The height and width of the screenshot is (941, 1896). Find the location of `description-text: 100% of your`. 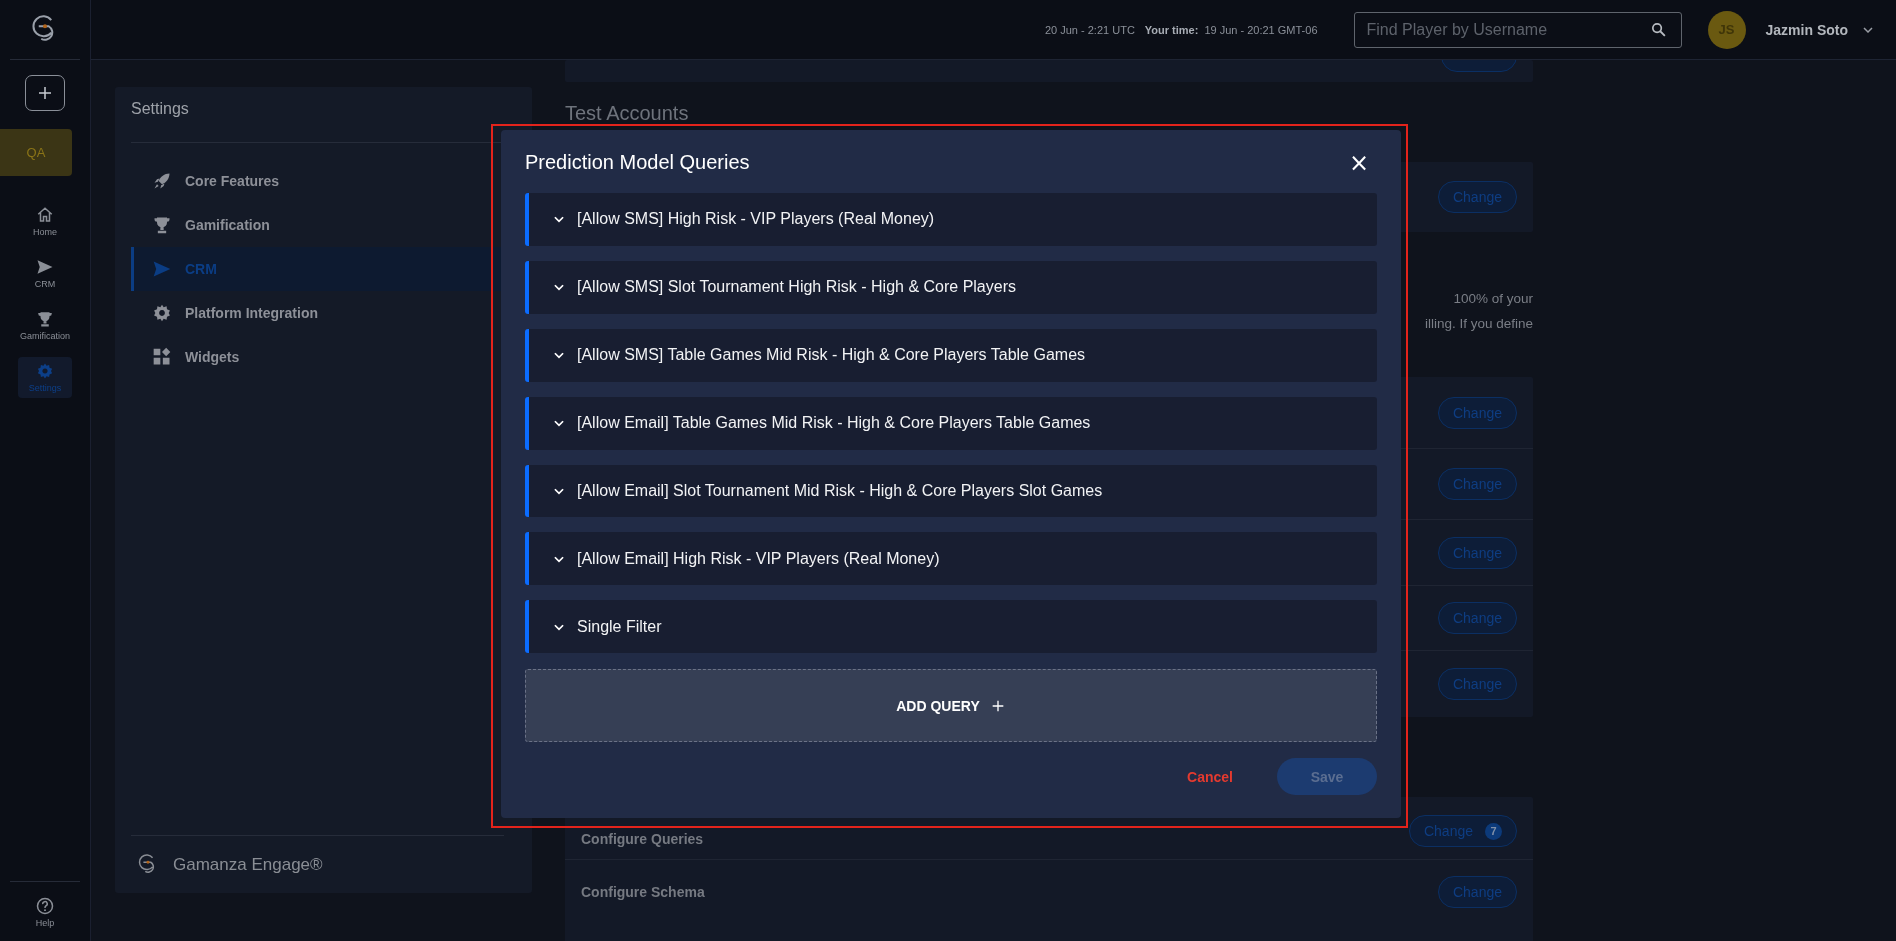

description-text: 100% of your is located at coordinates (1493, 299).